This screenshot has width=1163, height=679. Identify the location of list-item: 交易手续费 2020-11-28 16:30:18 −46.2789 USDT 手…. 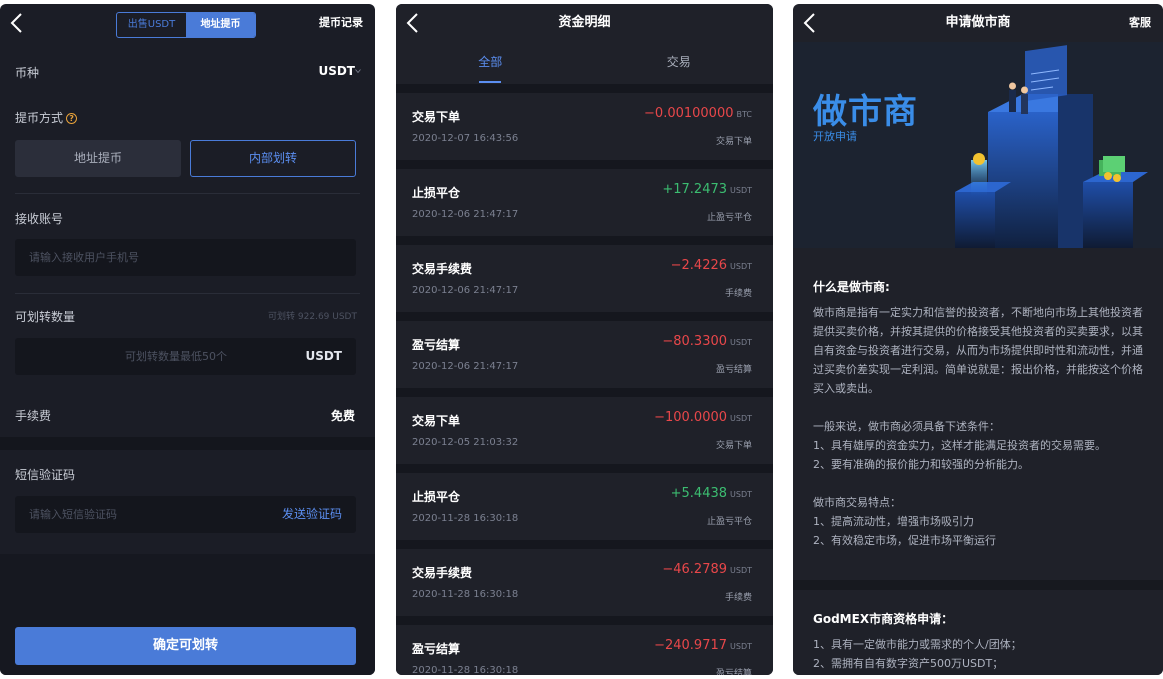
(584, 582).